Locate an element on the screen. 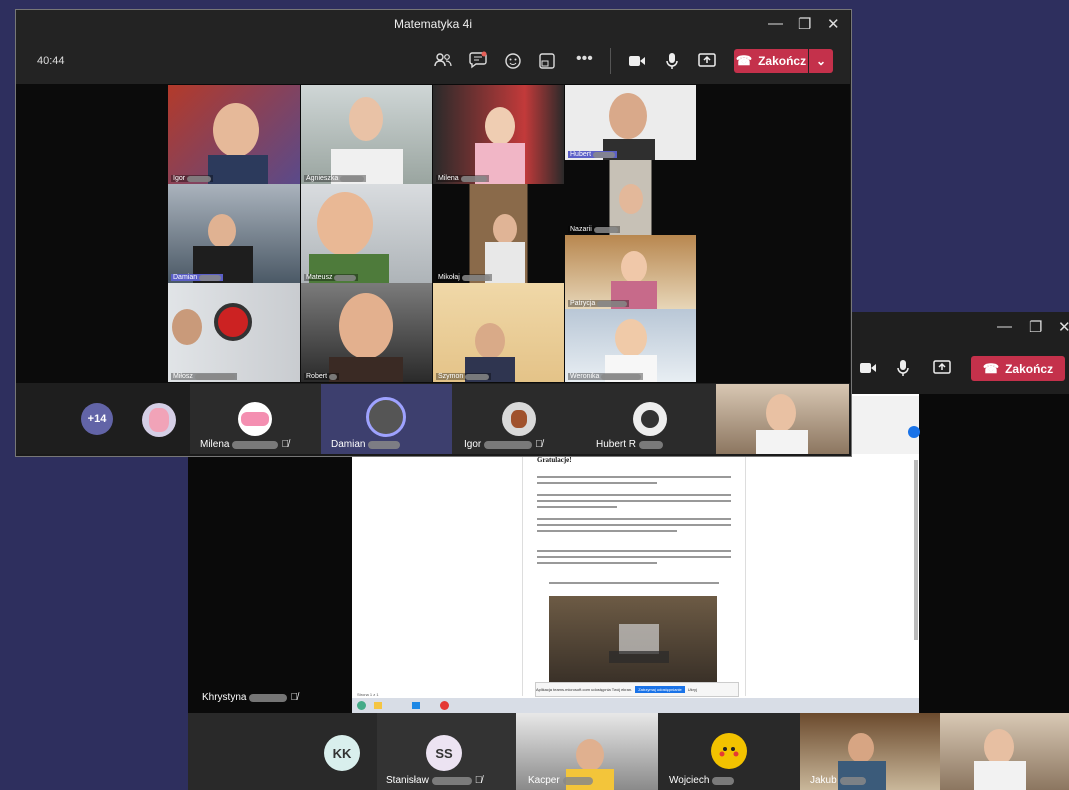 The width and height of the screenshot is (1069, 790). avatar: SS is located at coordinates (444, 753).